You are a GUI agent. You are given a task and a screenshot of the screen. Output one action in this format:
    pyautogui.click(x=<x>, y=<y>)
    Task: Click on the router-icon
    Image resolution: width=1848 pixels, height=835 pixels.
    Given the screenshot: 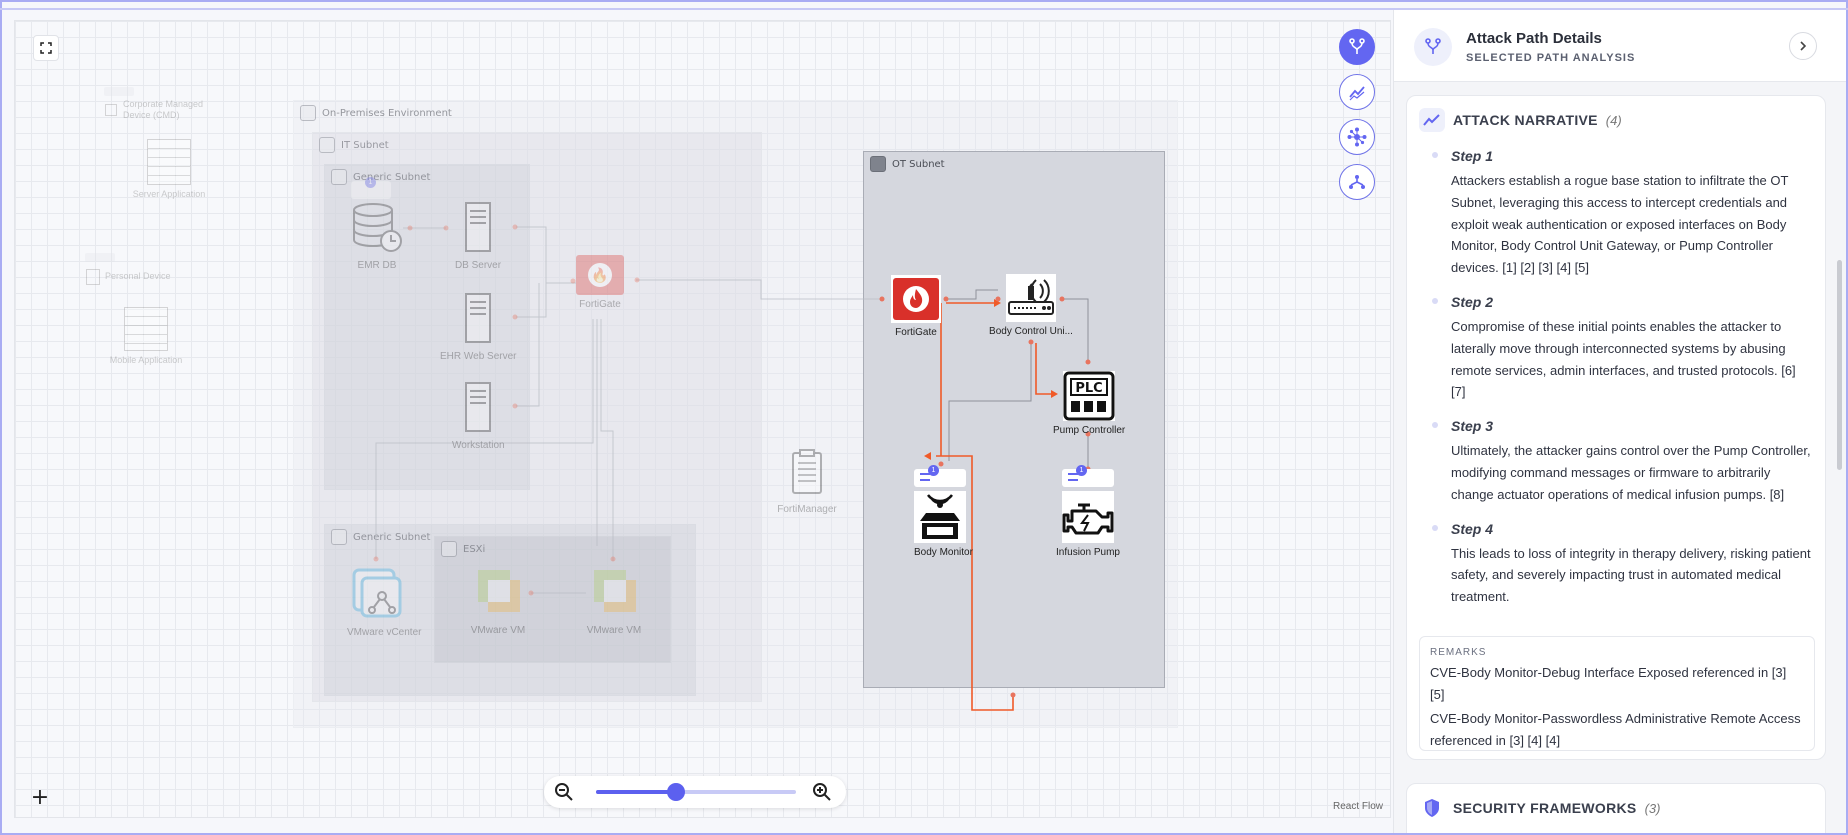 What is the action you would take?
    pyautogui.click(x=1031, y=298)
    